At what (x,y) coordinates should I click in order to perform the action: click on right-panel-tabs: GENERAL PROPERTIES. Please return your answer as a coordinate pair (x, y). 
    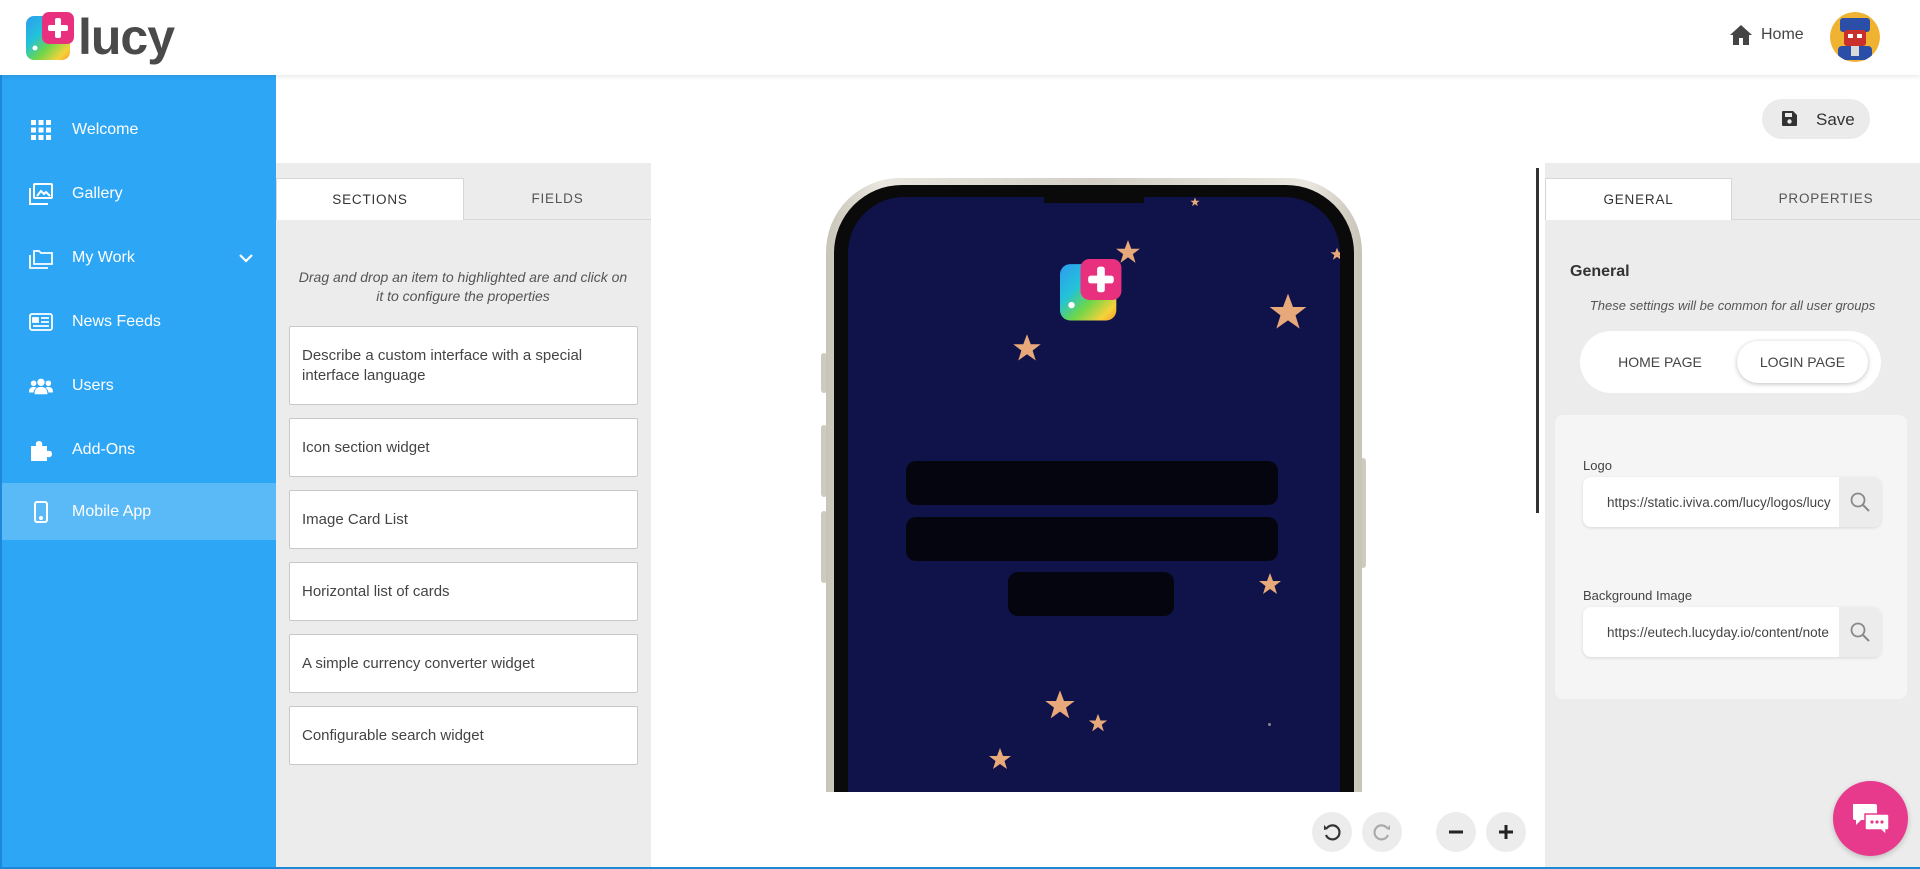
    Looking at the image, I should click on (1732, 199).